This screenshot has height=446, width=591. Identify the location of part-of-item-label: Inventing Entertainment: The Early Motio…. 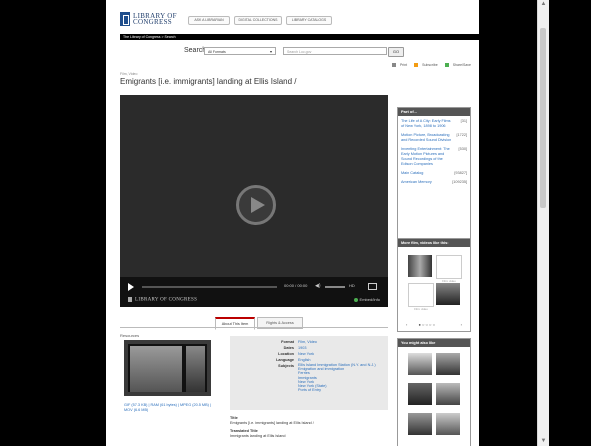
(425, 156).